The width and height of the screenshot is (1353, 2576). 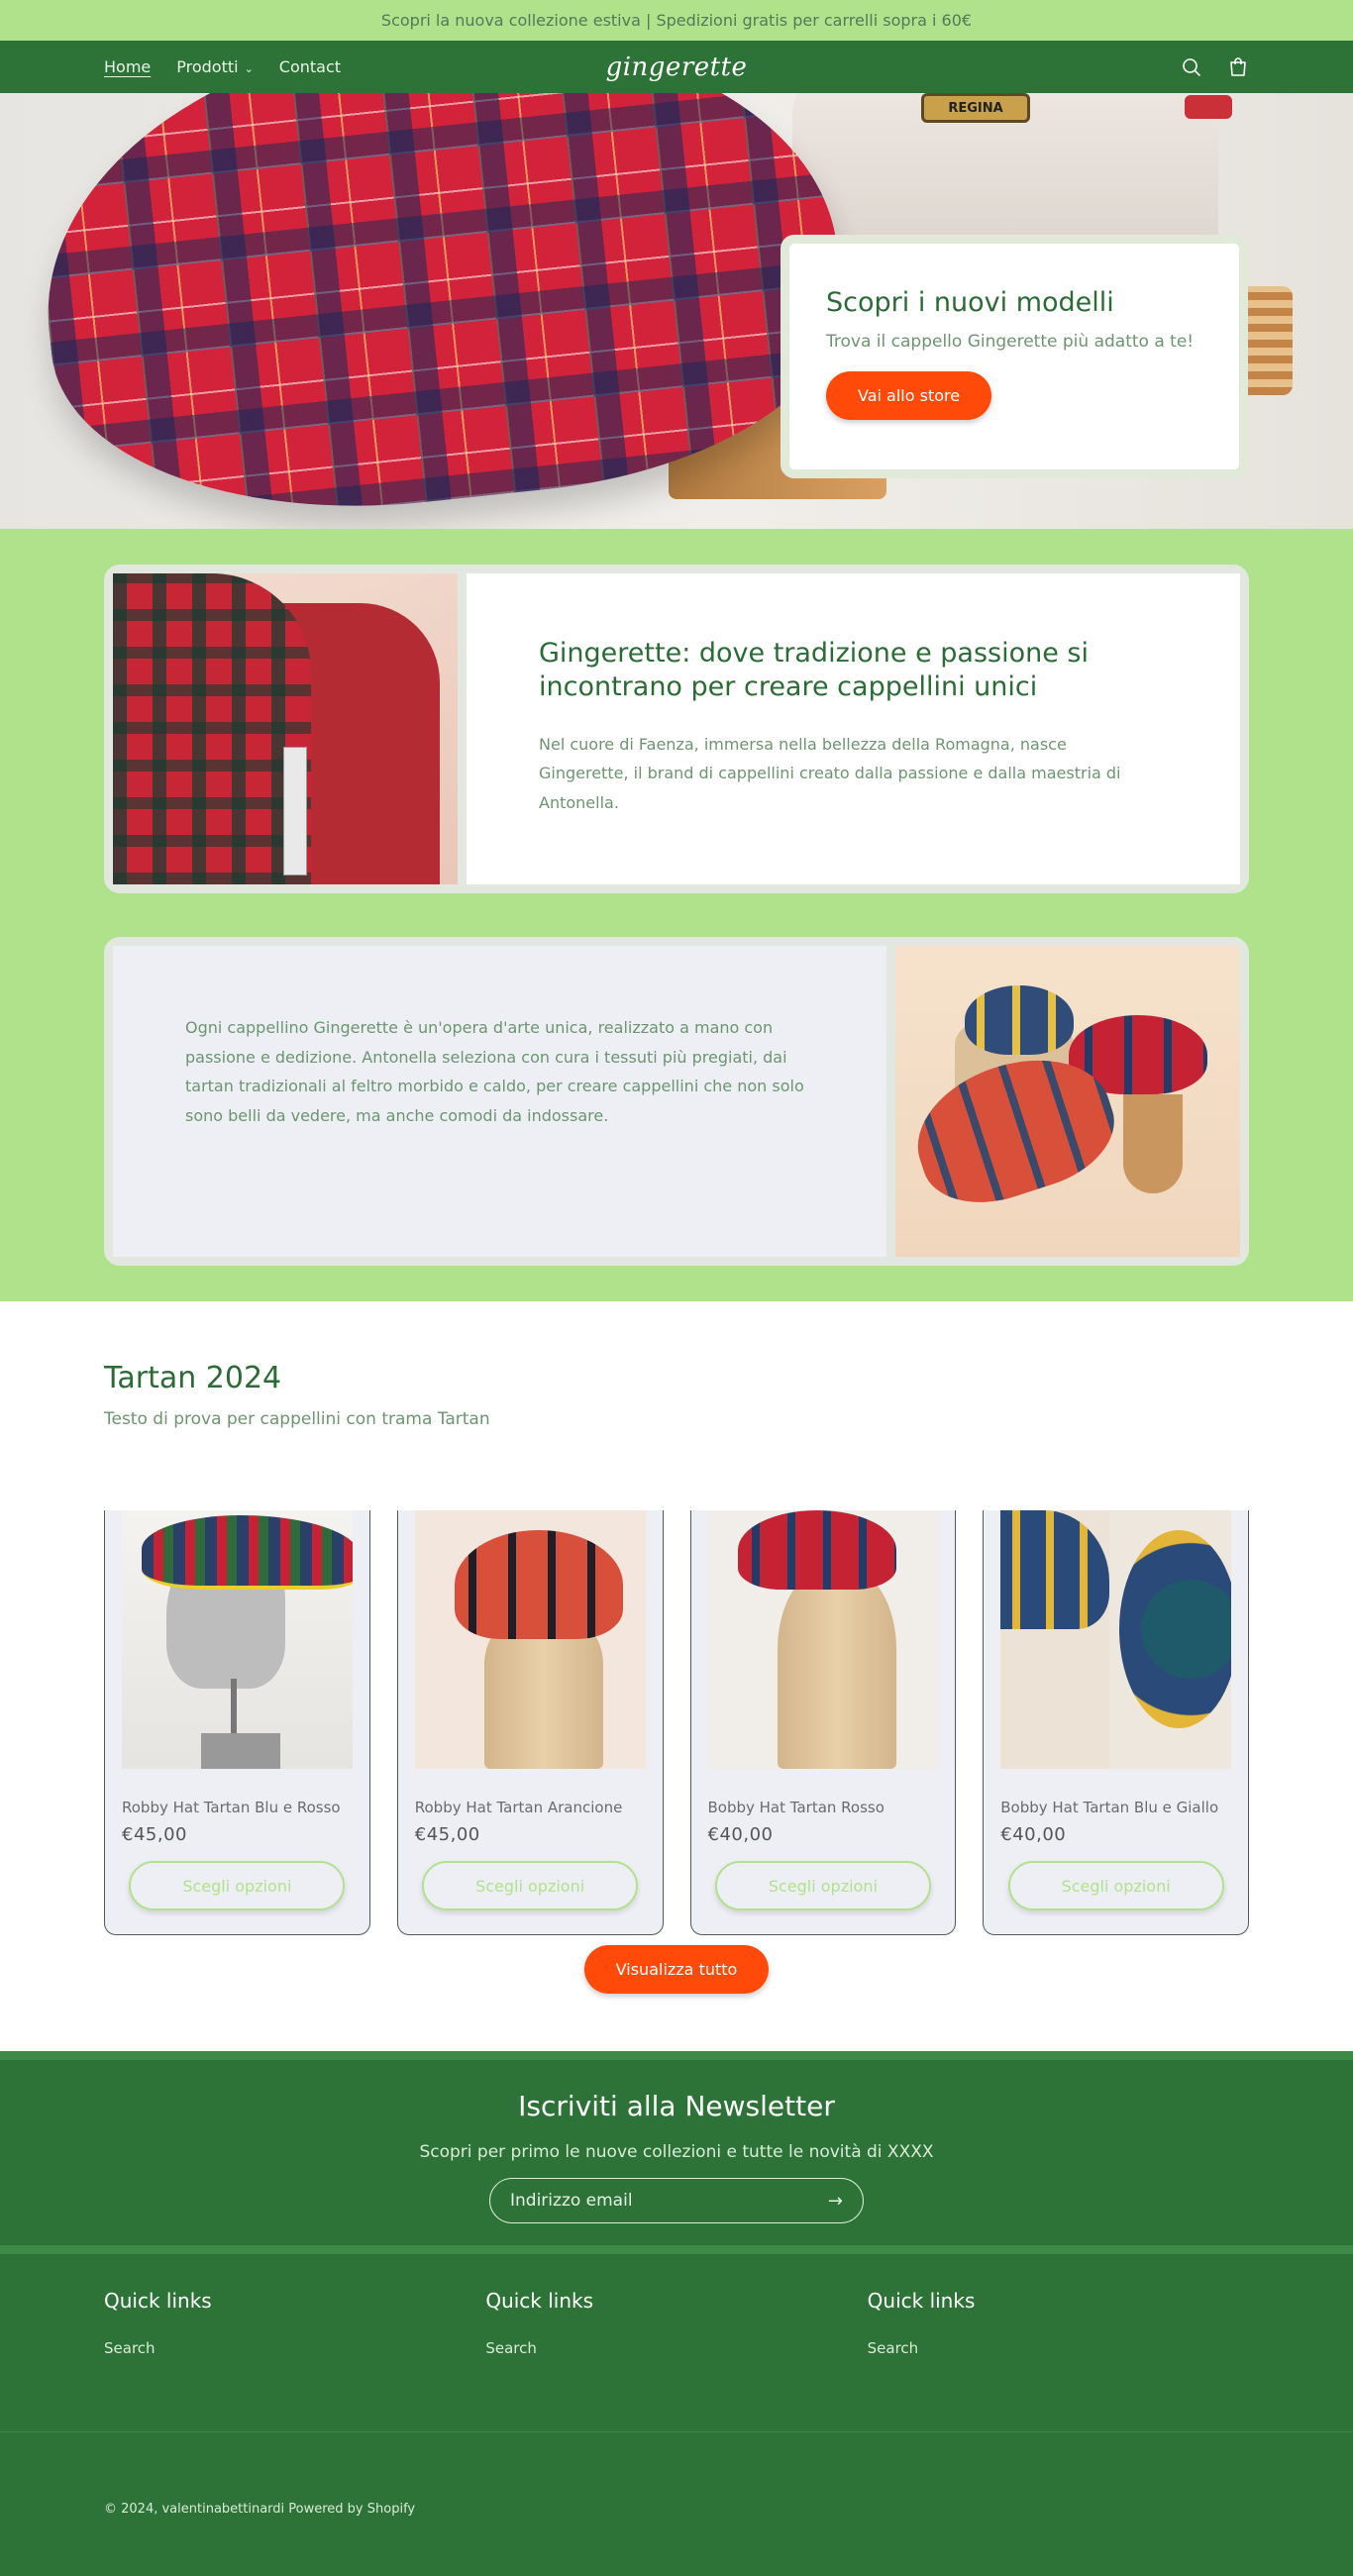 What do you see at coordinates (835, 2201) in the screenshot?
I see `arrow-right-icon: →` at bounding box center [835, 2201].